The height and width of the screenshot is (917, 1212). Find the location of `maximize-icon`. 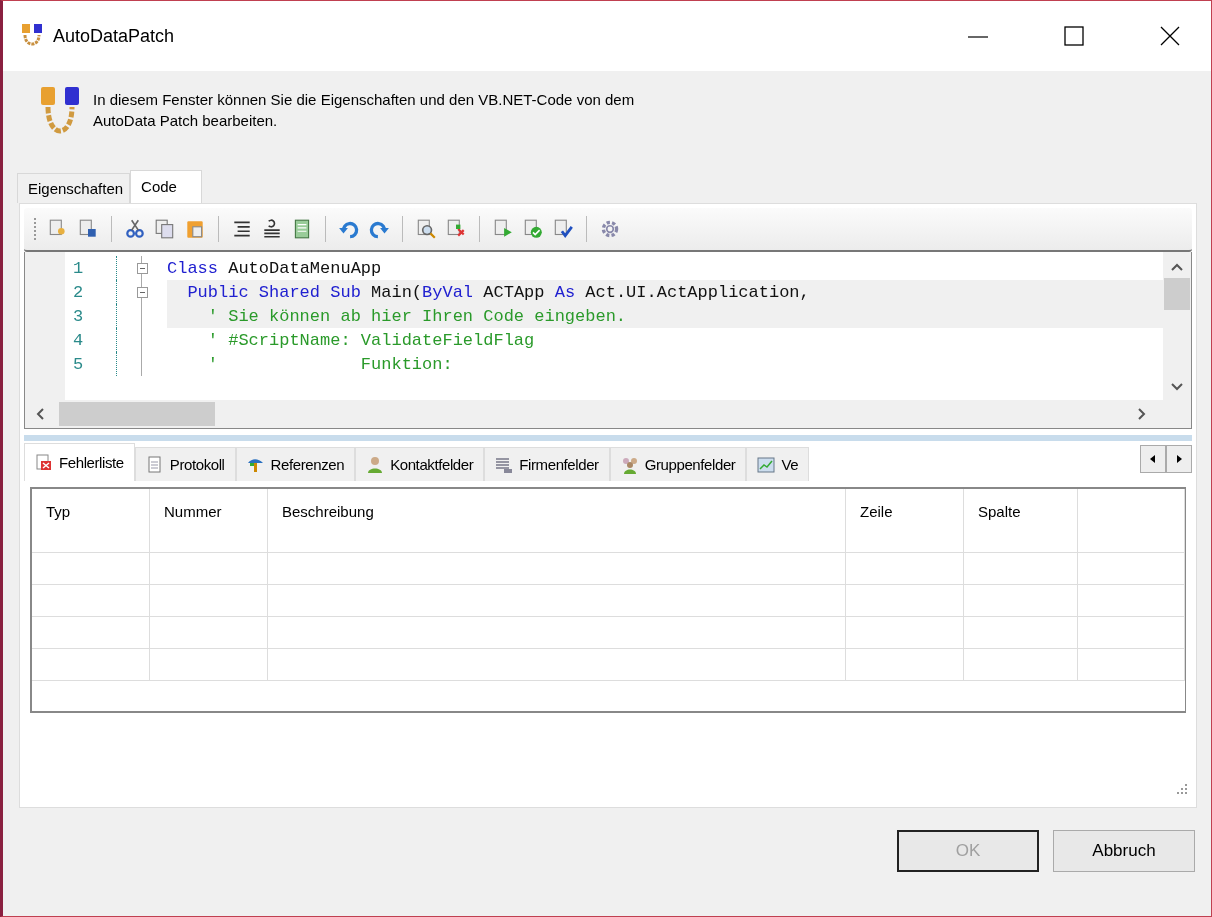

maximize-icon is located at coordinates (1074, 36).